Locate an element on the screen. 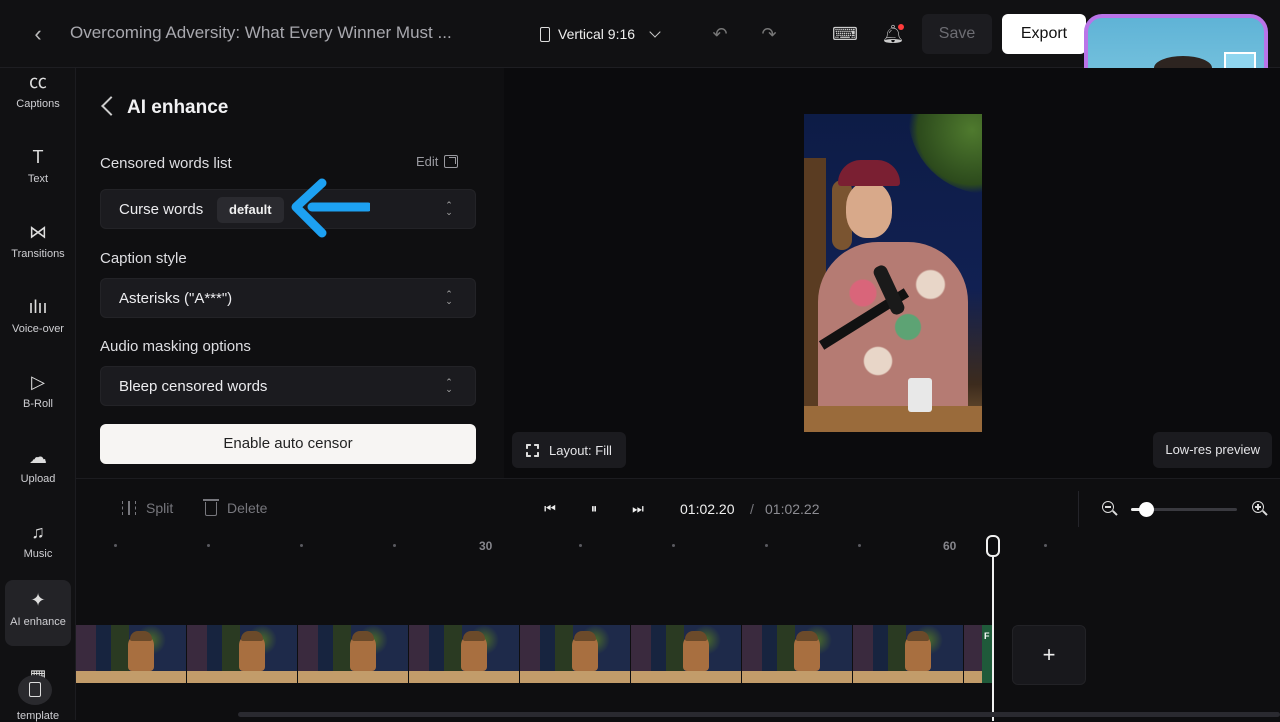 Image resolution: width=1280 pixels, height=722 pixels. sidebar-item-label: Transitions is located at coordinates (38, 254).